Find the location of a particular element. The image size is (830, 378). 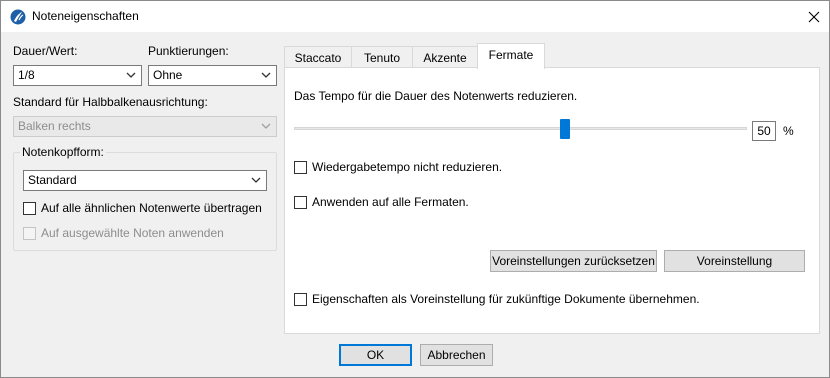

tab-fermate: Fermate is located at coordinates (511, 56).